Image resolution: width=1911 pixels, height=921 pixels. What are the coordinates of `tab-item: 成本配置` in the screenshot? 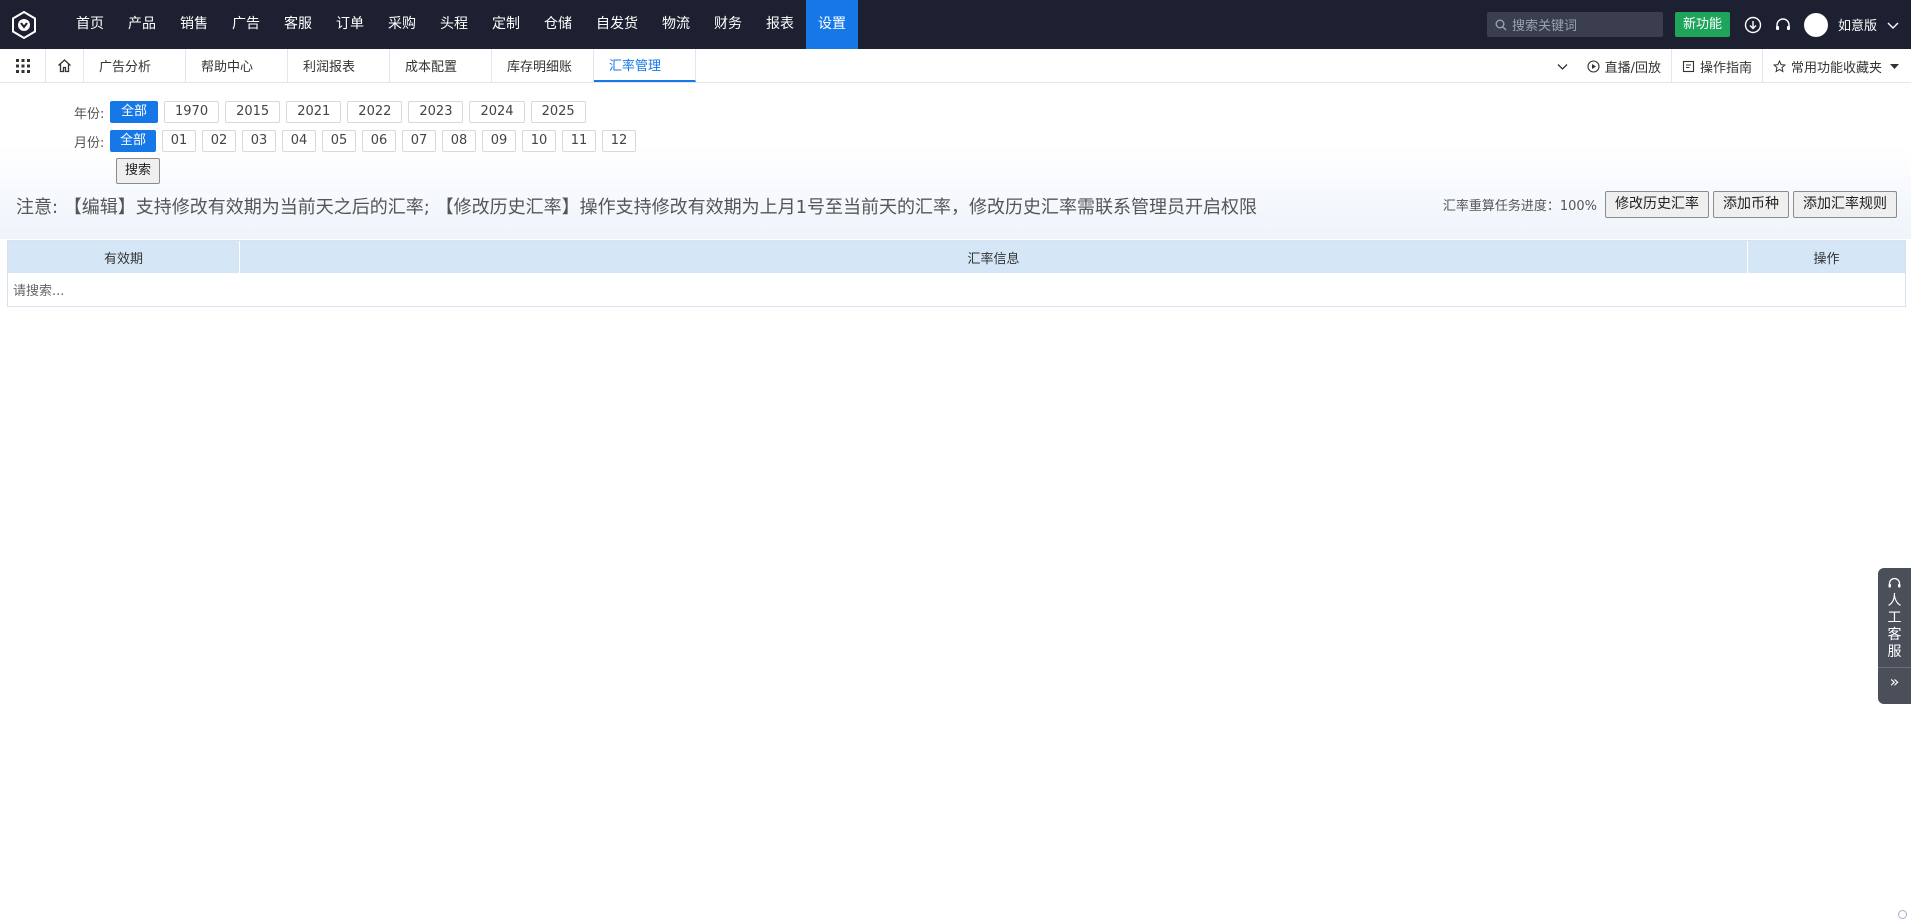 It's located at (441, 65).